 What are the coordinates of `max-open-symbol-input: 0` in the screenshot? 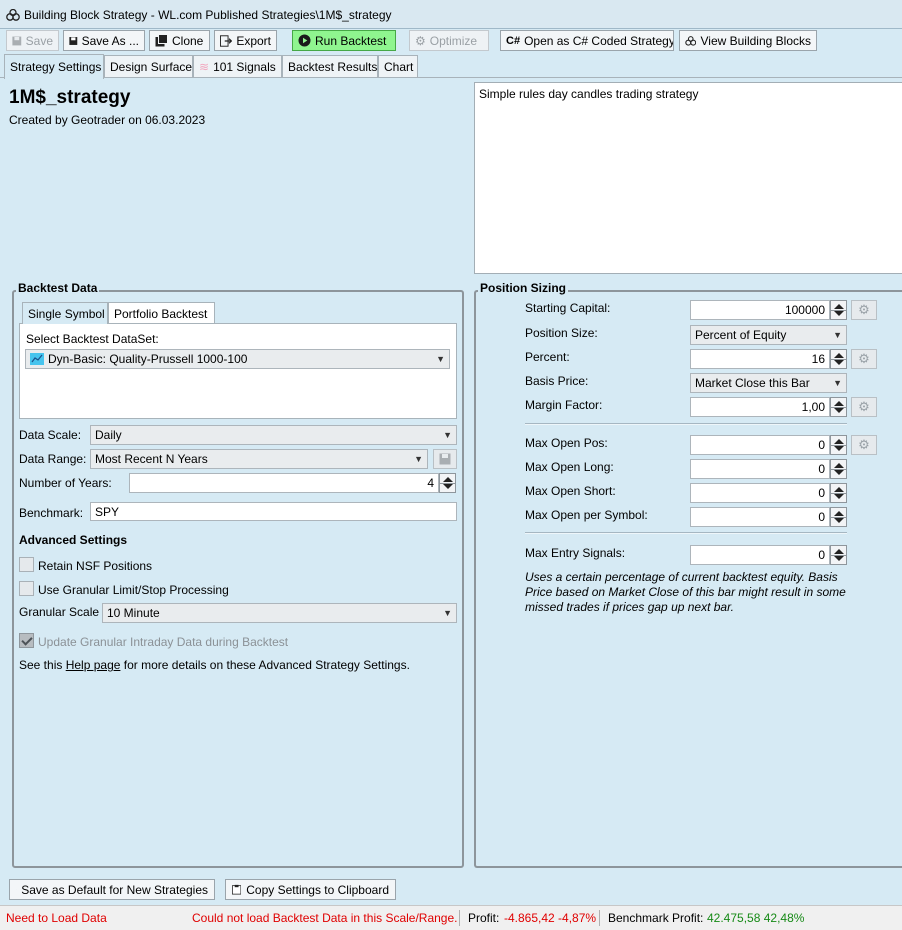 It's located at (760, 517).